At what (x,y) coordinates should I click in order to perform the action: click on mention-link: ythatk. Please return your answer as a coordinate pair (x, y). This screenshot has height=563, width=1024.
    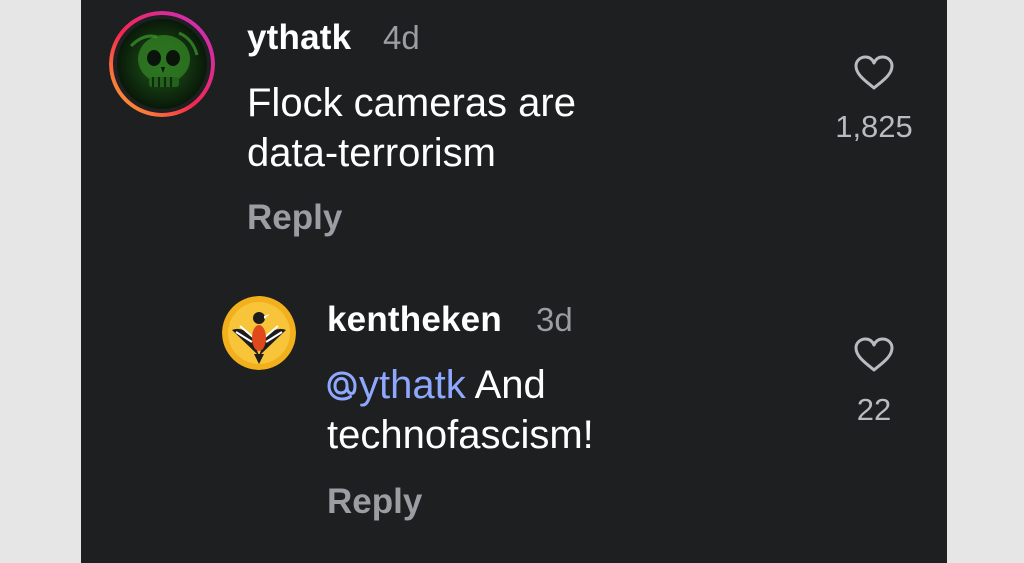
    Looking at the image, I should click on (396, 385).